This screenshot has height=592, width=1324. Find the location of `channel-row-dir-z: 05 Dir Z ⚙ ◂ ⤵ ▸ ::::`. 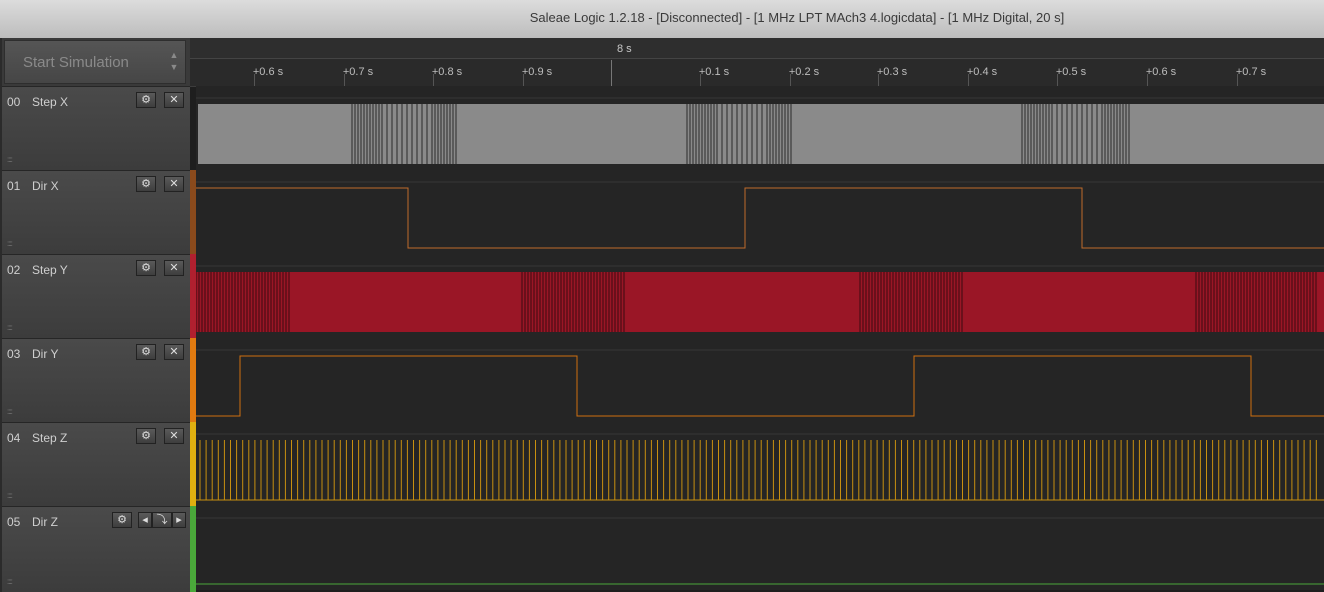

channel-row-dir-z: 05 Dir Z ⚙ ◂ ⤵ ▸ :::: is located at coordinates (96, 549).